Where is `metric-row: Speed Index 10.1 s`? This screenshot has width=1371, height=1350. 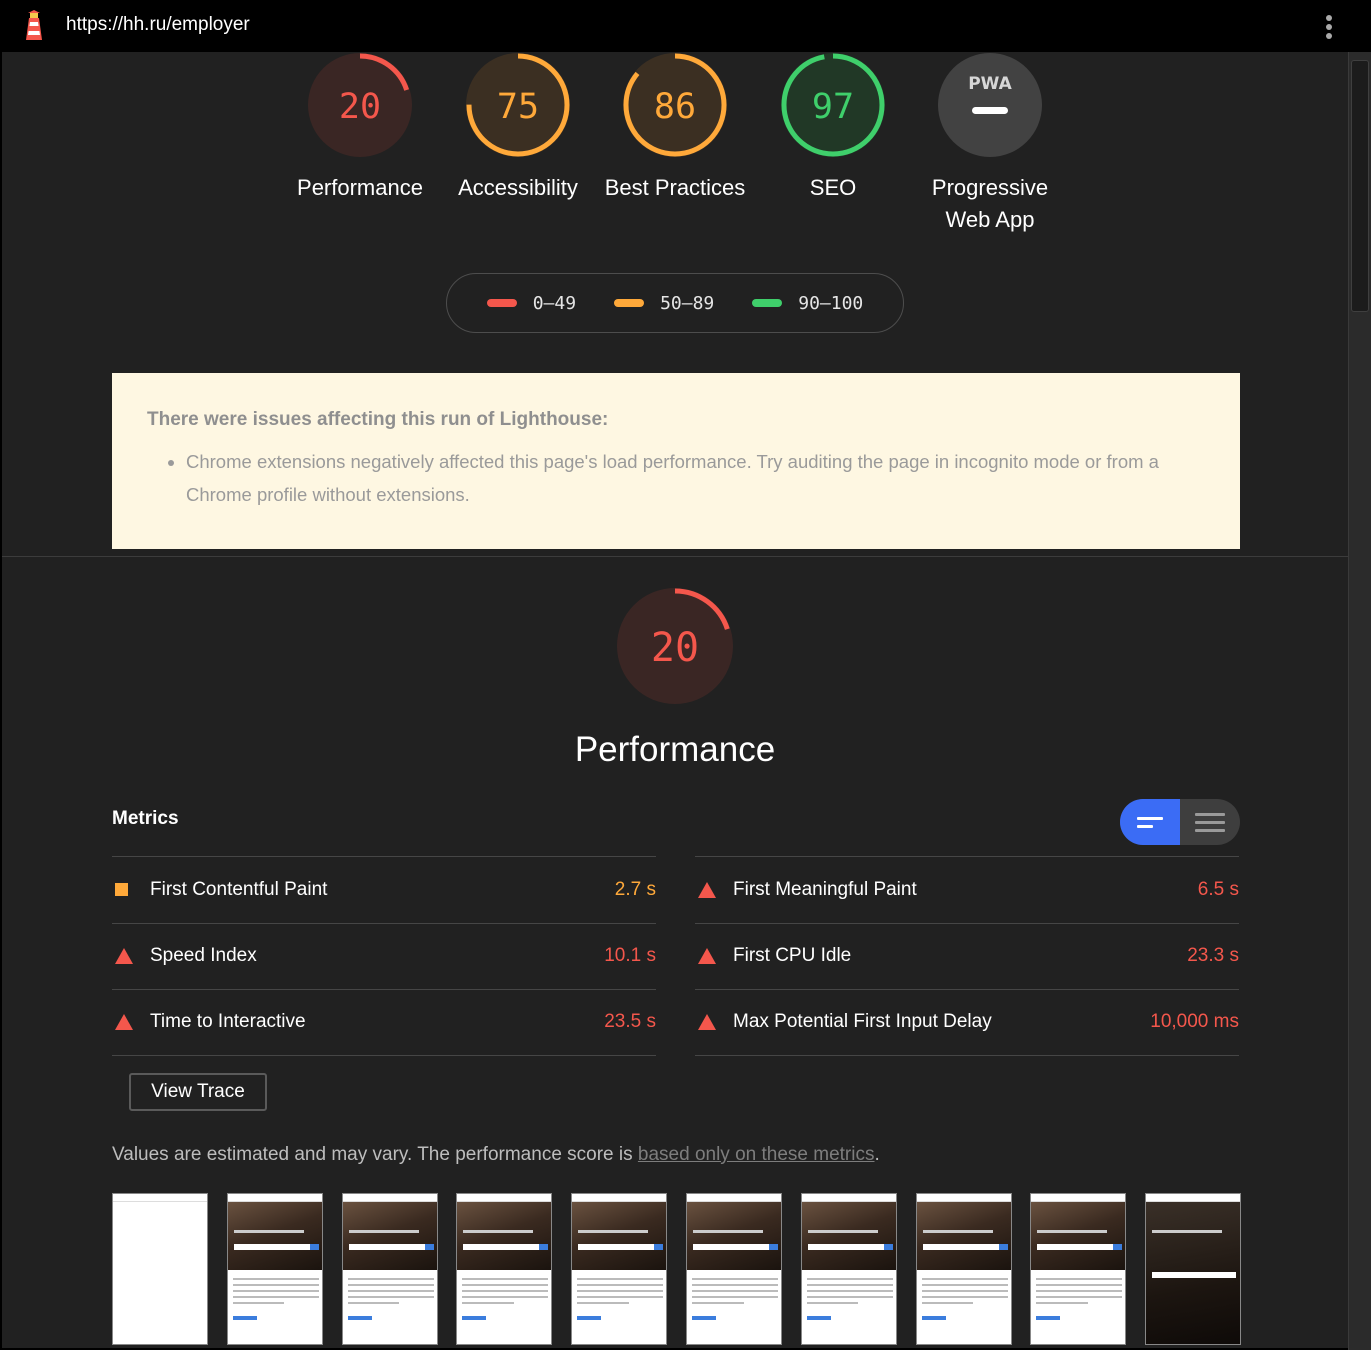
metric-row: Speed Index 10.1 s is located at coordinates (384, 956).